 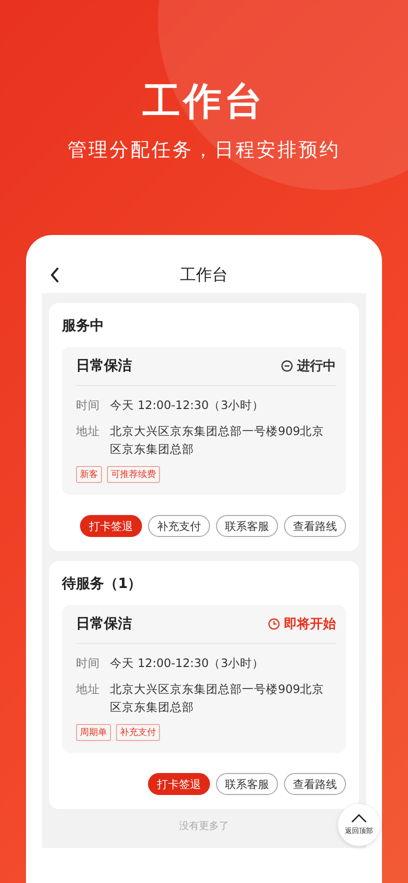 I want to click on section-heading: 服务中, so click(x=83, y=326).